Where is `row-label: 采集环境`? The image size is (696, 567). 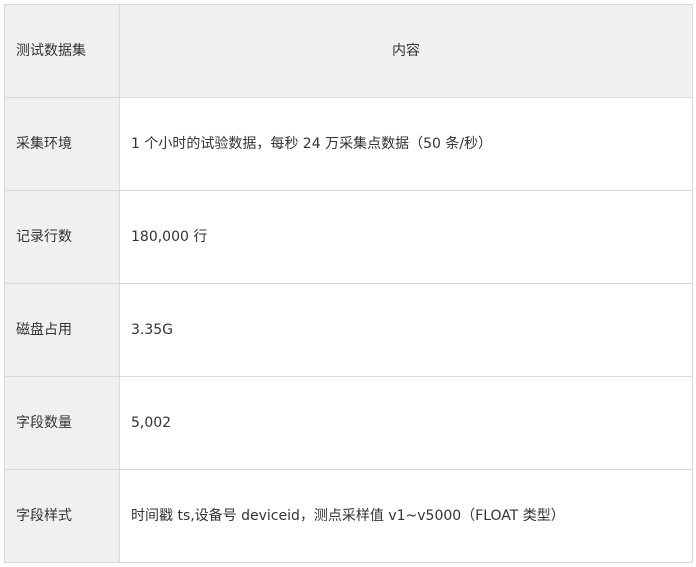
row-label: 采集环境 is located at coordinates (62, 144).